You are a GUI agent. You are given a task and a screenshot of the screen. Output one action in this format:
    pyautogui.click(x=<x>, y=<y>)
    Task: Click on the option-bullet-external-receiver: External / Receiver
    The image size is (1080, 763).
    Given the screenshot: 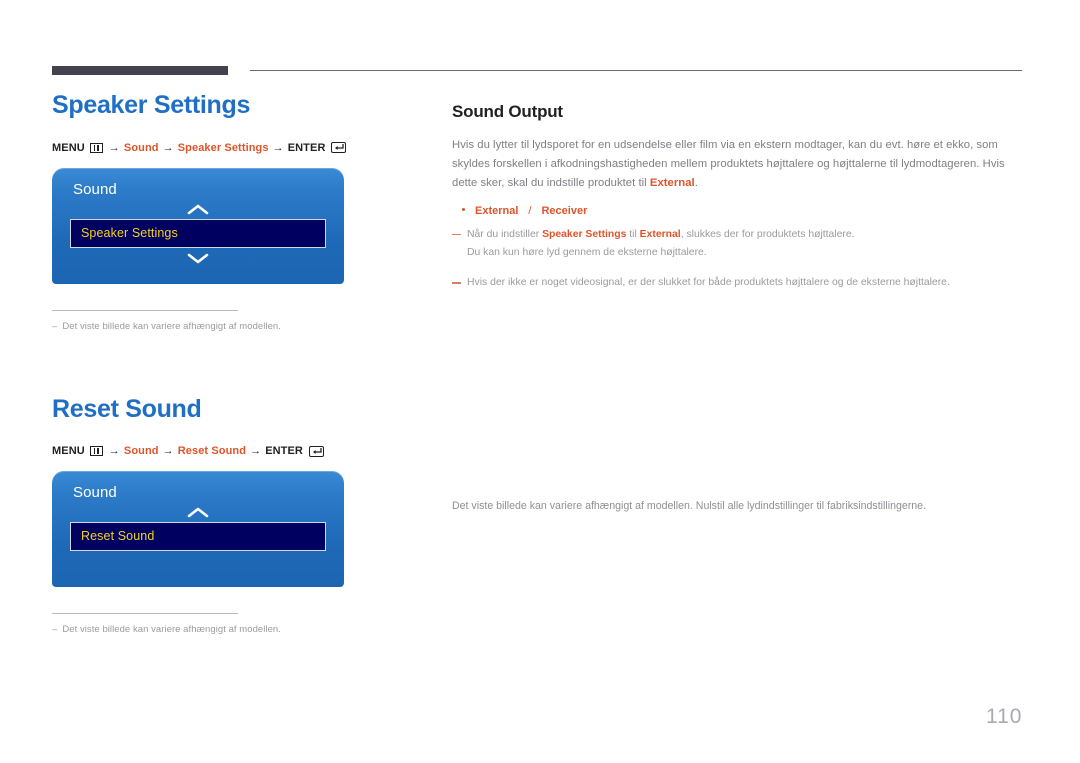 What is the action you would take?
    pyautogui.click(x=743, y=211)
    